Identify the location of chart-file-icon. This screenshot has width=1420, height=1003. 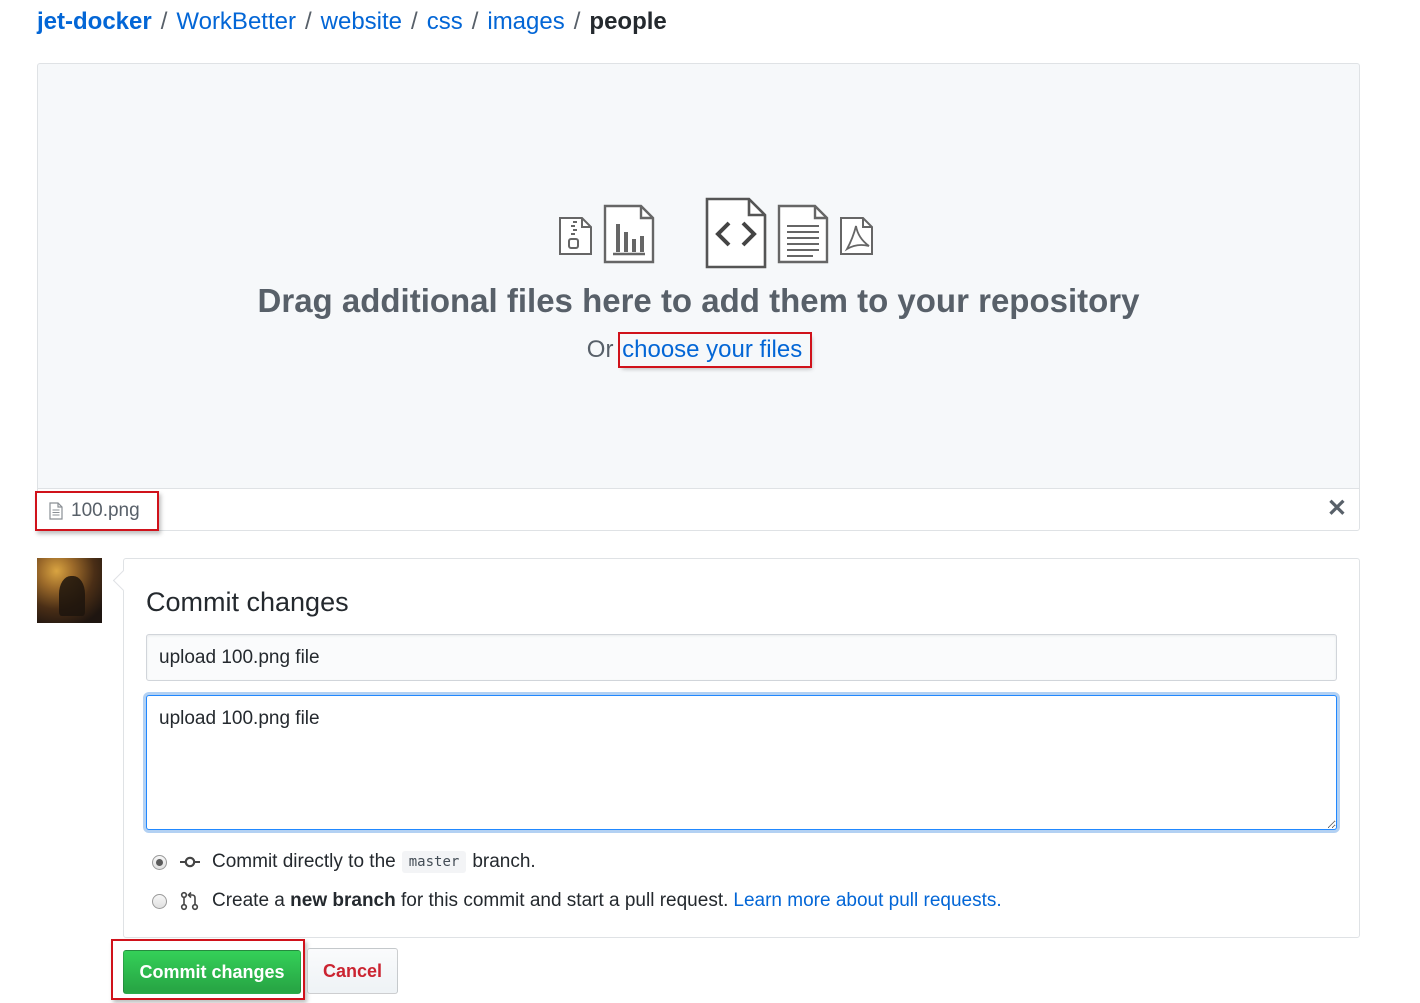
(629, 234).